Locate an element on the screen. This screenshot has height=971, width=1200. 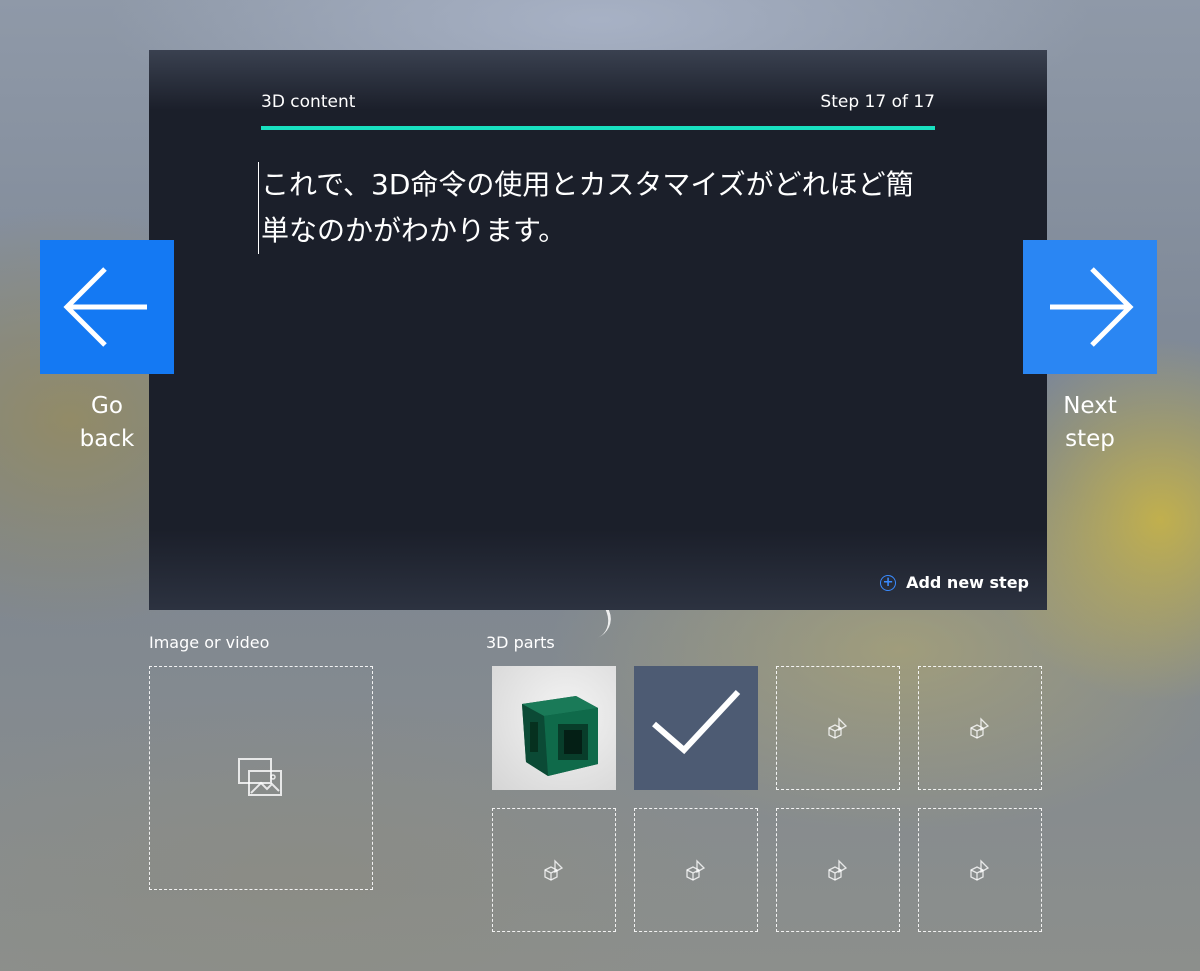
go-back-button is located at coordinates (107, 307).